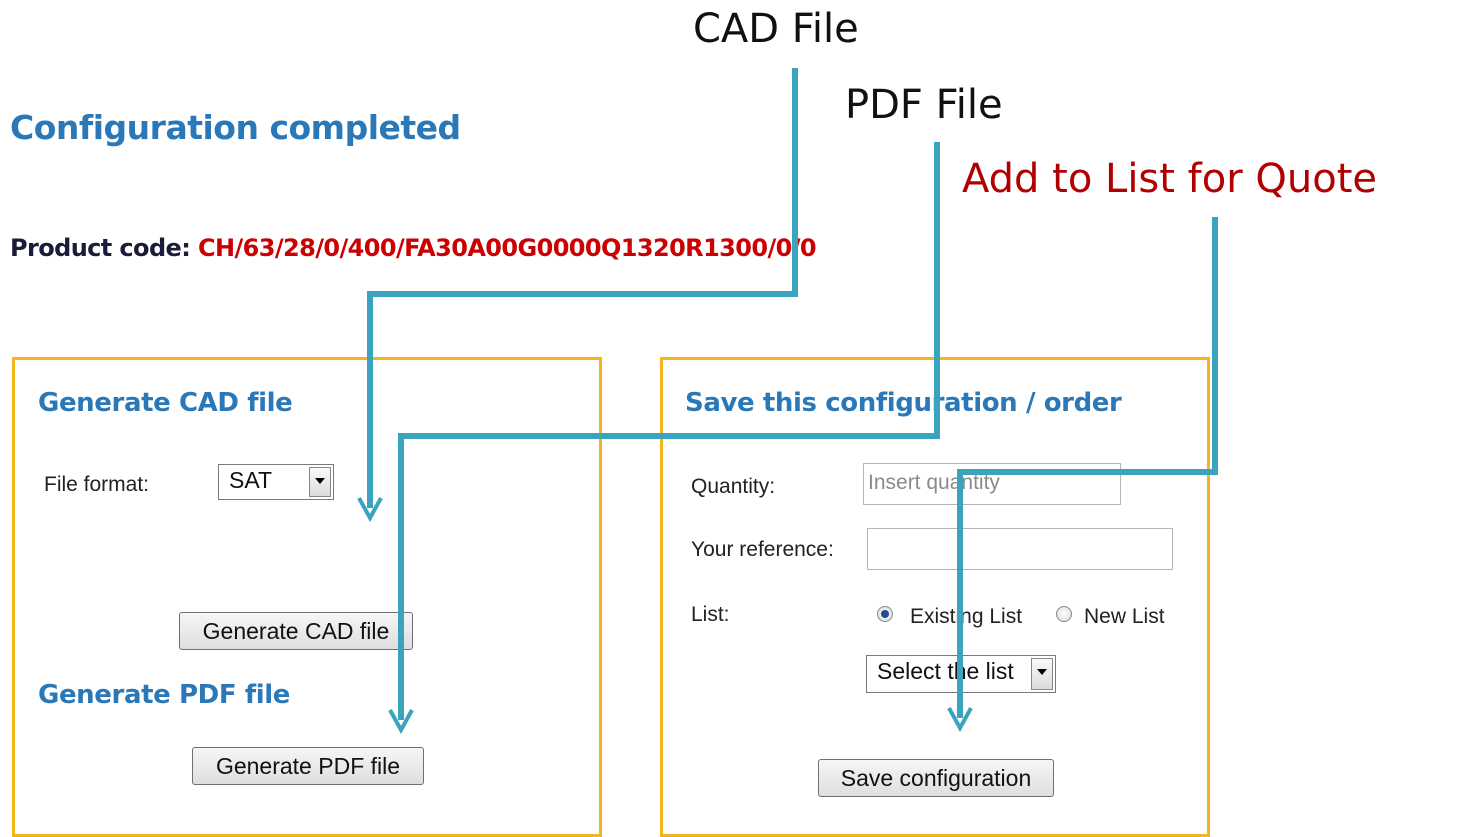  Describe the element at coordinates (1064, 614) in the screenshot. I see `new-list-radio` at that location.